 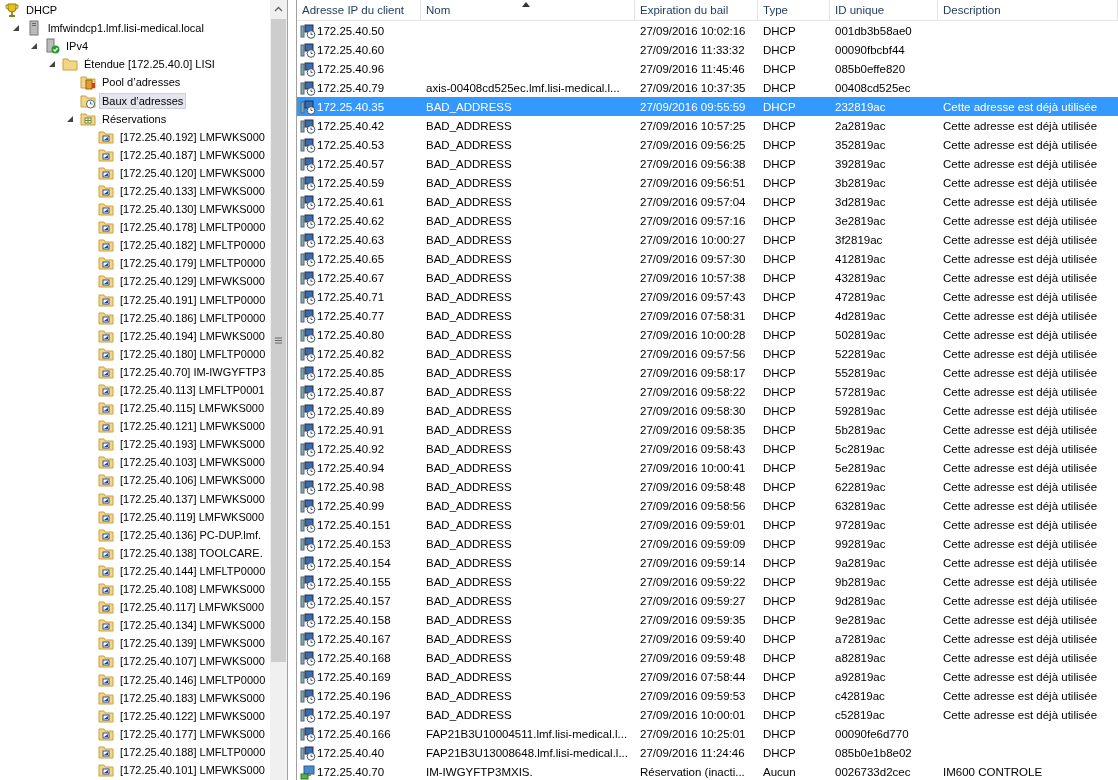 I want to click on tree-item: IPv4, so click(x=77, y=46).